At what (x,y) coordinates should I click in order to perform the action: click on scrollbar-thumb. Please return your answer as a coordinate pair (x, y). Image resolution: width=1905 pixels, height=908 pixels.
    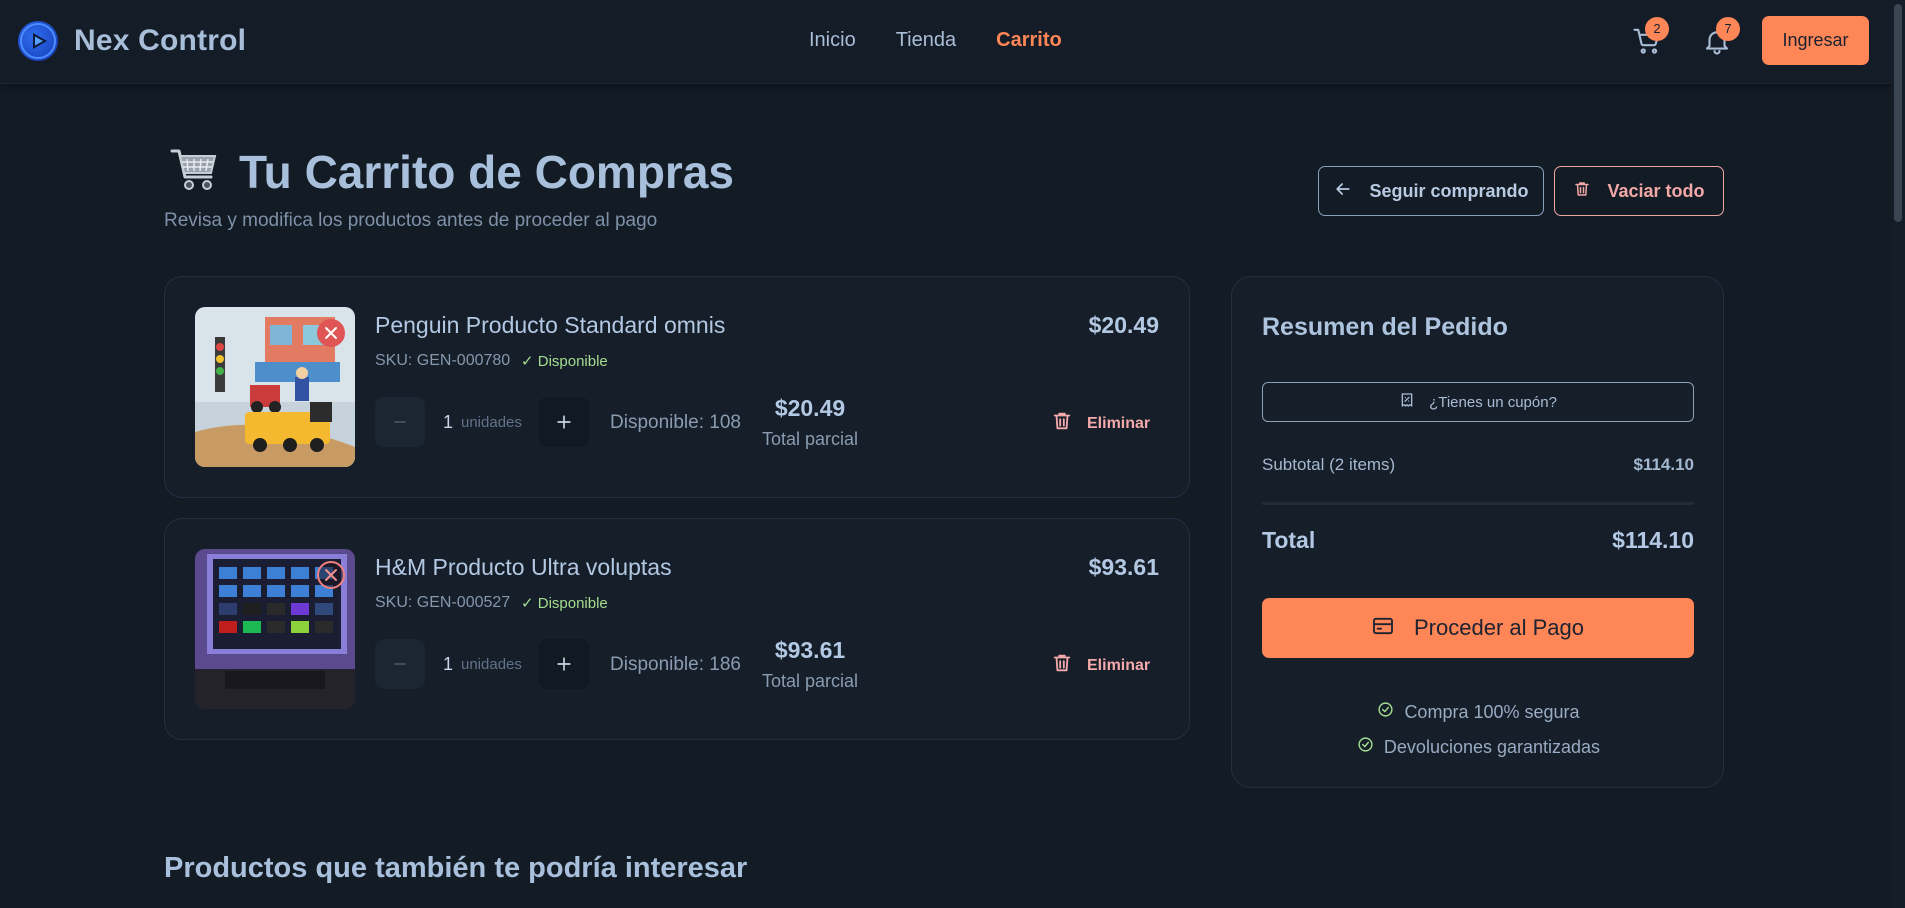
    Looking at the image, I should click on (1898, 113).